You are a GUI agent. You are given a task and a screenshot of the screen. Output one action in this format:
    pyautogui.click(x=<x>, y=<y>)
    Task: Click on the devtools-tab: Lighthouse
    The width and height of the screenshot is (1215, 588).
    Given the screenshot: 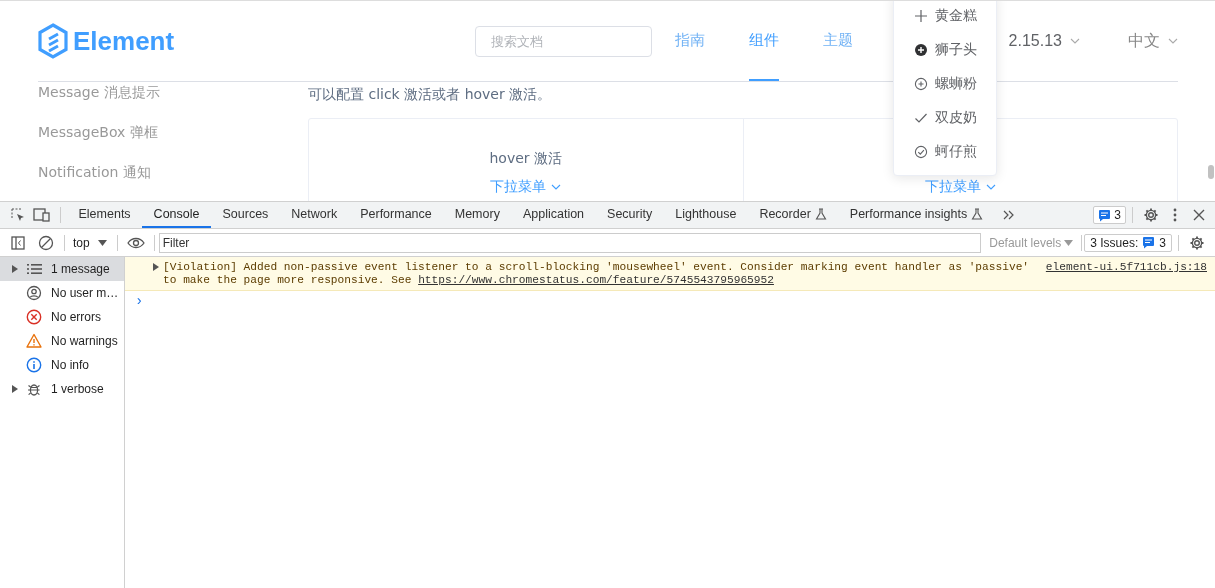 What is the action you would take?
    pyautogui.click(x=705, y=215)
    